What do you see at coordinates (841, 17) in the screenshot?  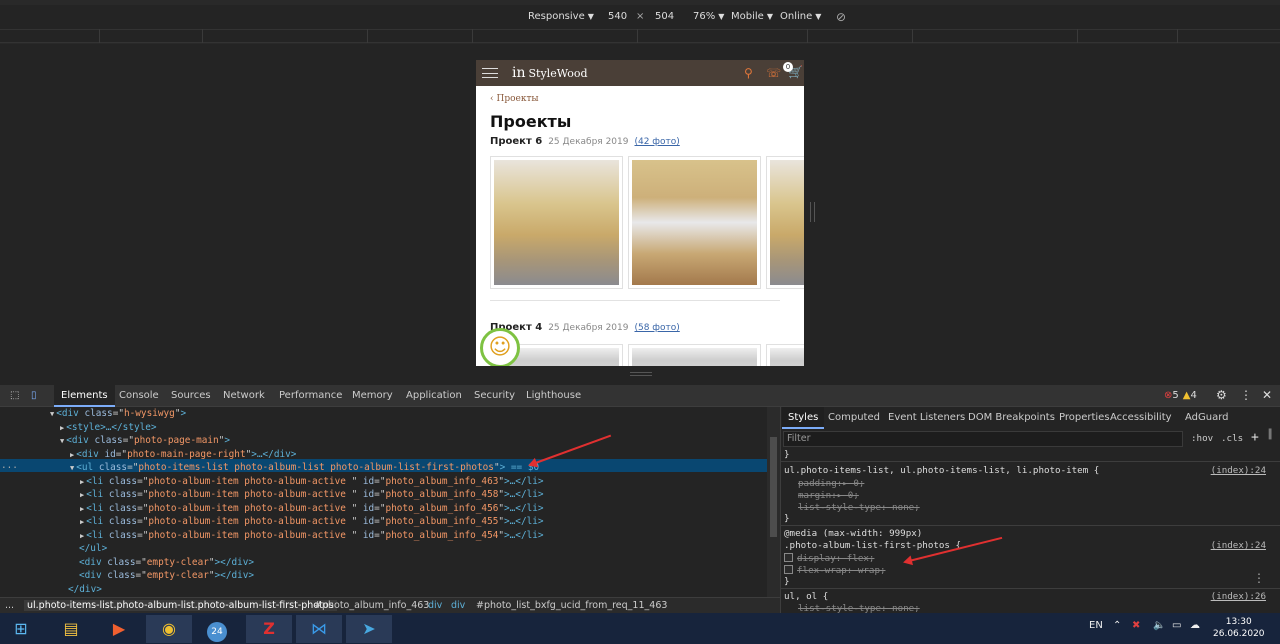 I see `rotate-icon: ⊘` at bounding box center [841, 17].